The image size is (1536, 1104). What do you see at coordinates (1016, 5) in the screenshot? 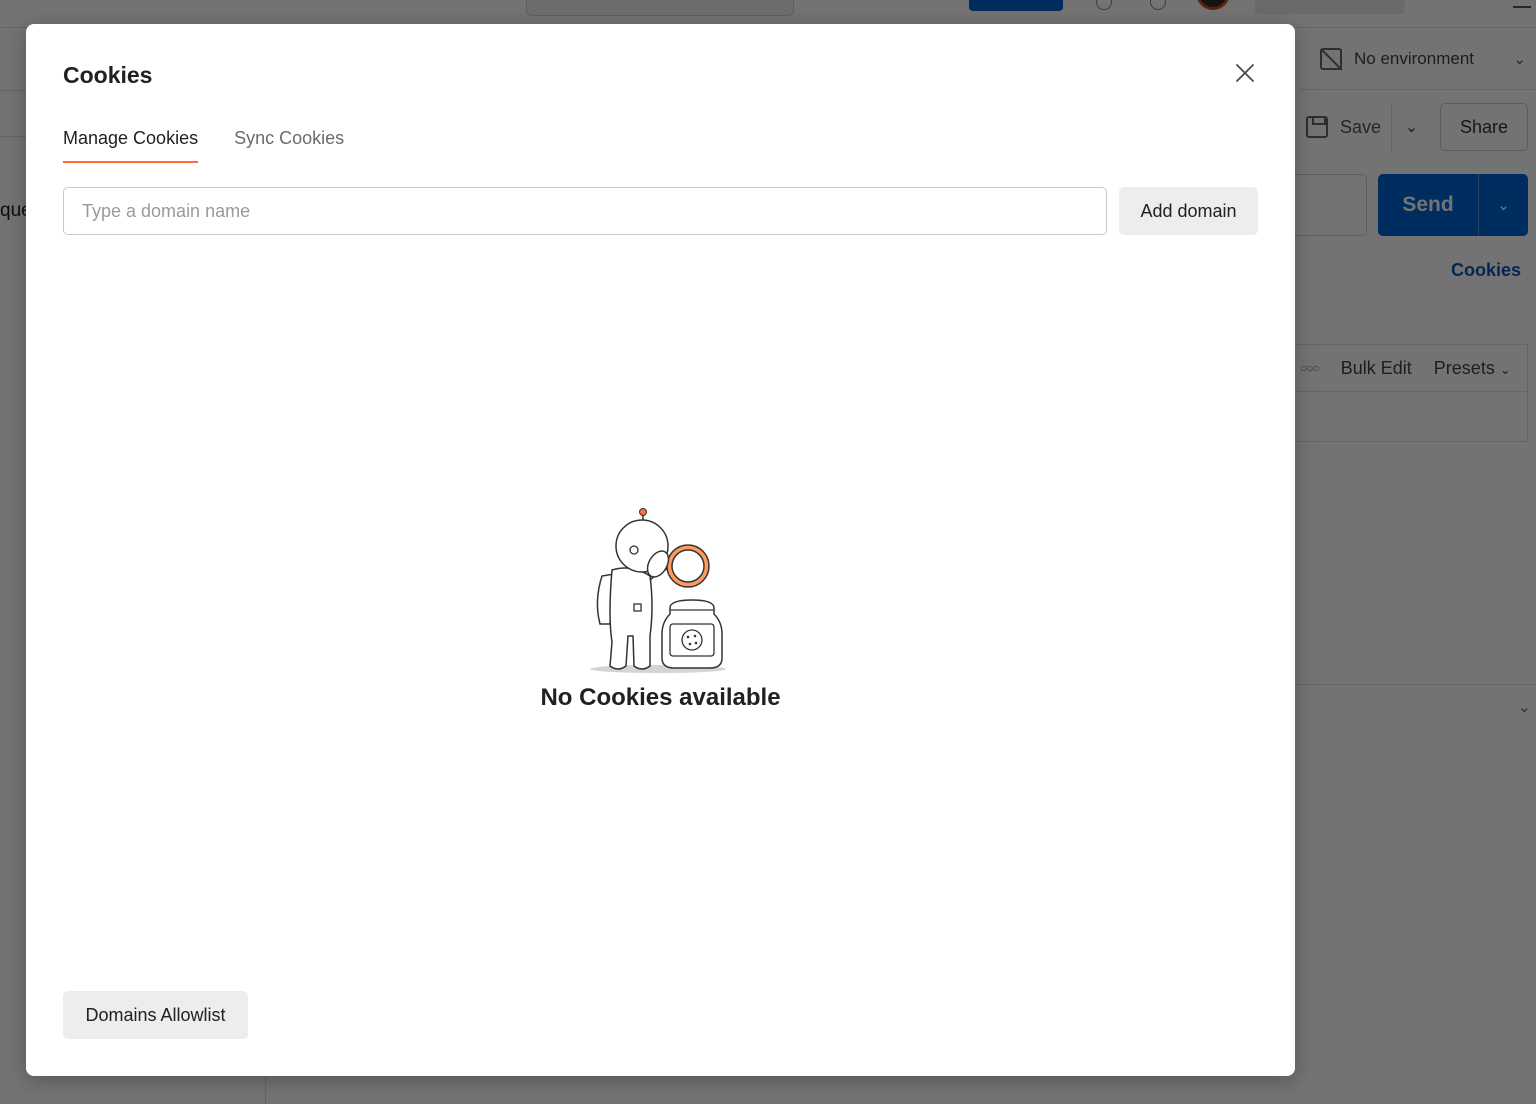
I see `invite-button` at bounding box center [1016, 5].